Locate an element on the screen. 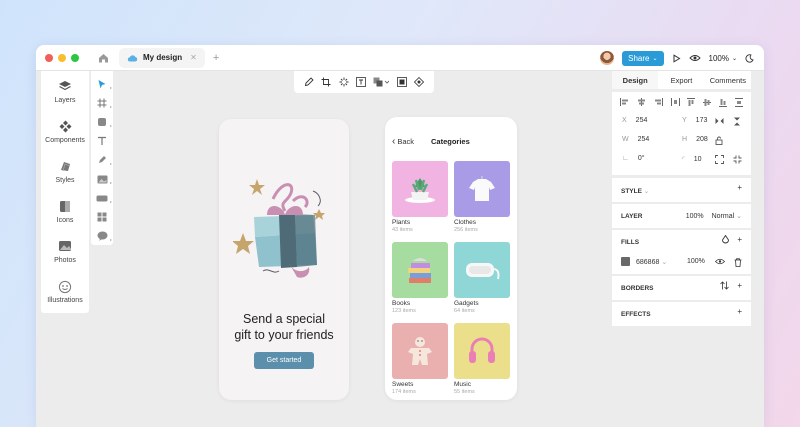 This screenshot has height=427, width=800. left-item-icons: Icons is located at coordinates (65, 212).